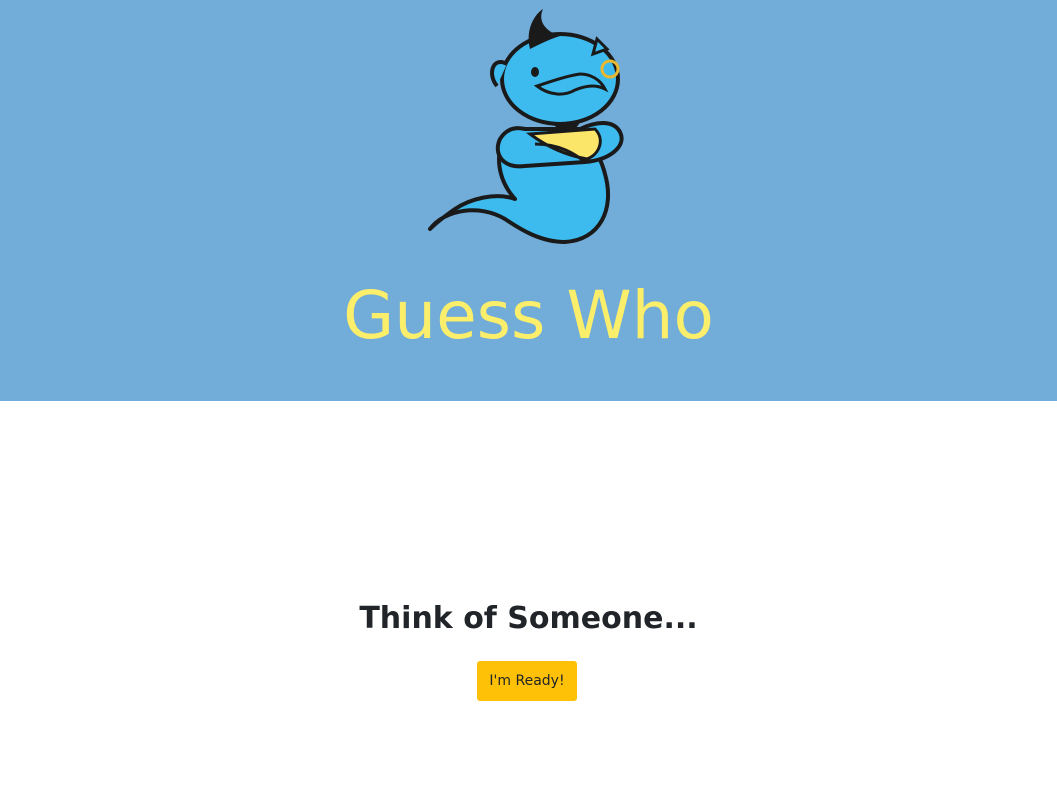 Image resolution: width=1057 pixels, height=792 pixels. What do you see at coordinates (526, 126) in the screenshot?
I see `genie-mascot-icon` at bounding box center [526, 126].